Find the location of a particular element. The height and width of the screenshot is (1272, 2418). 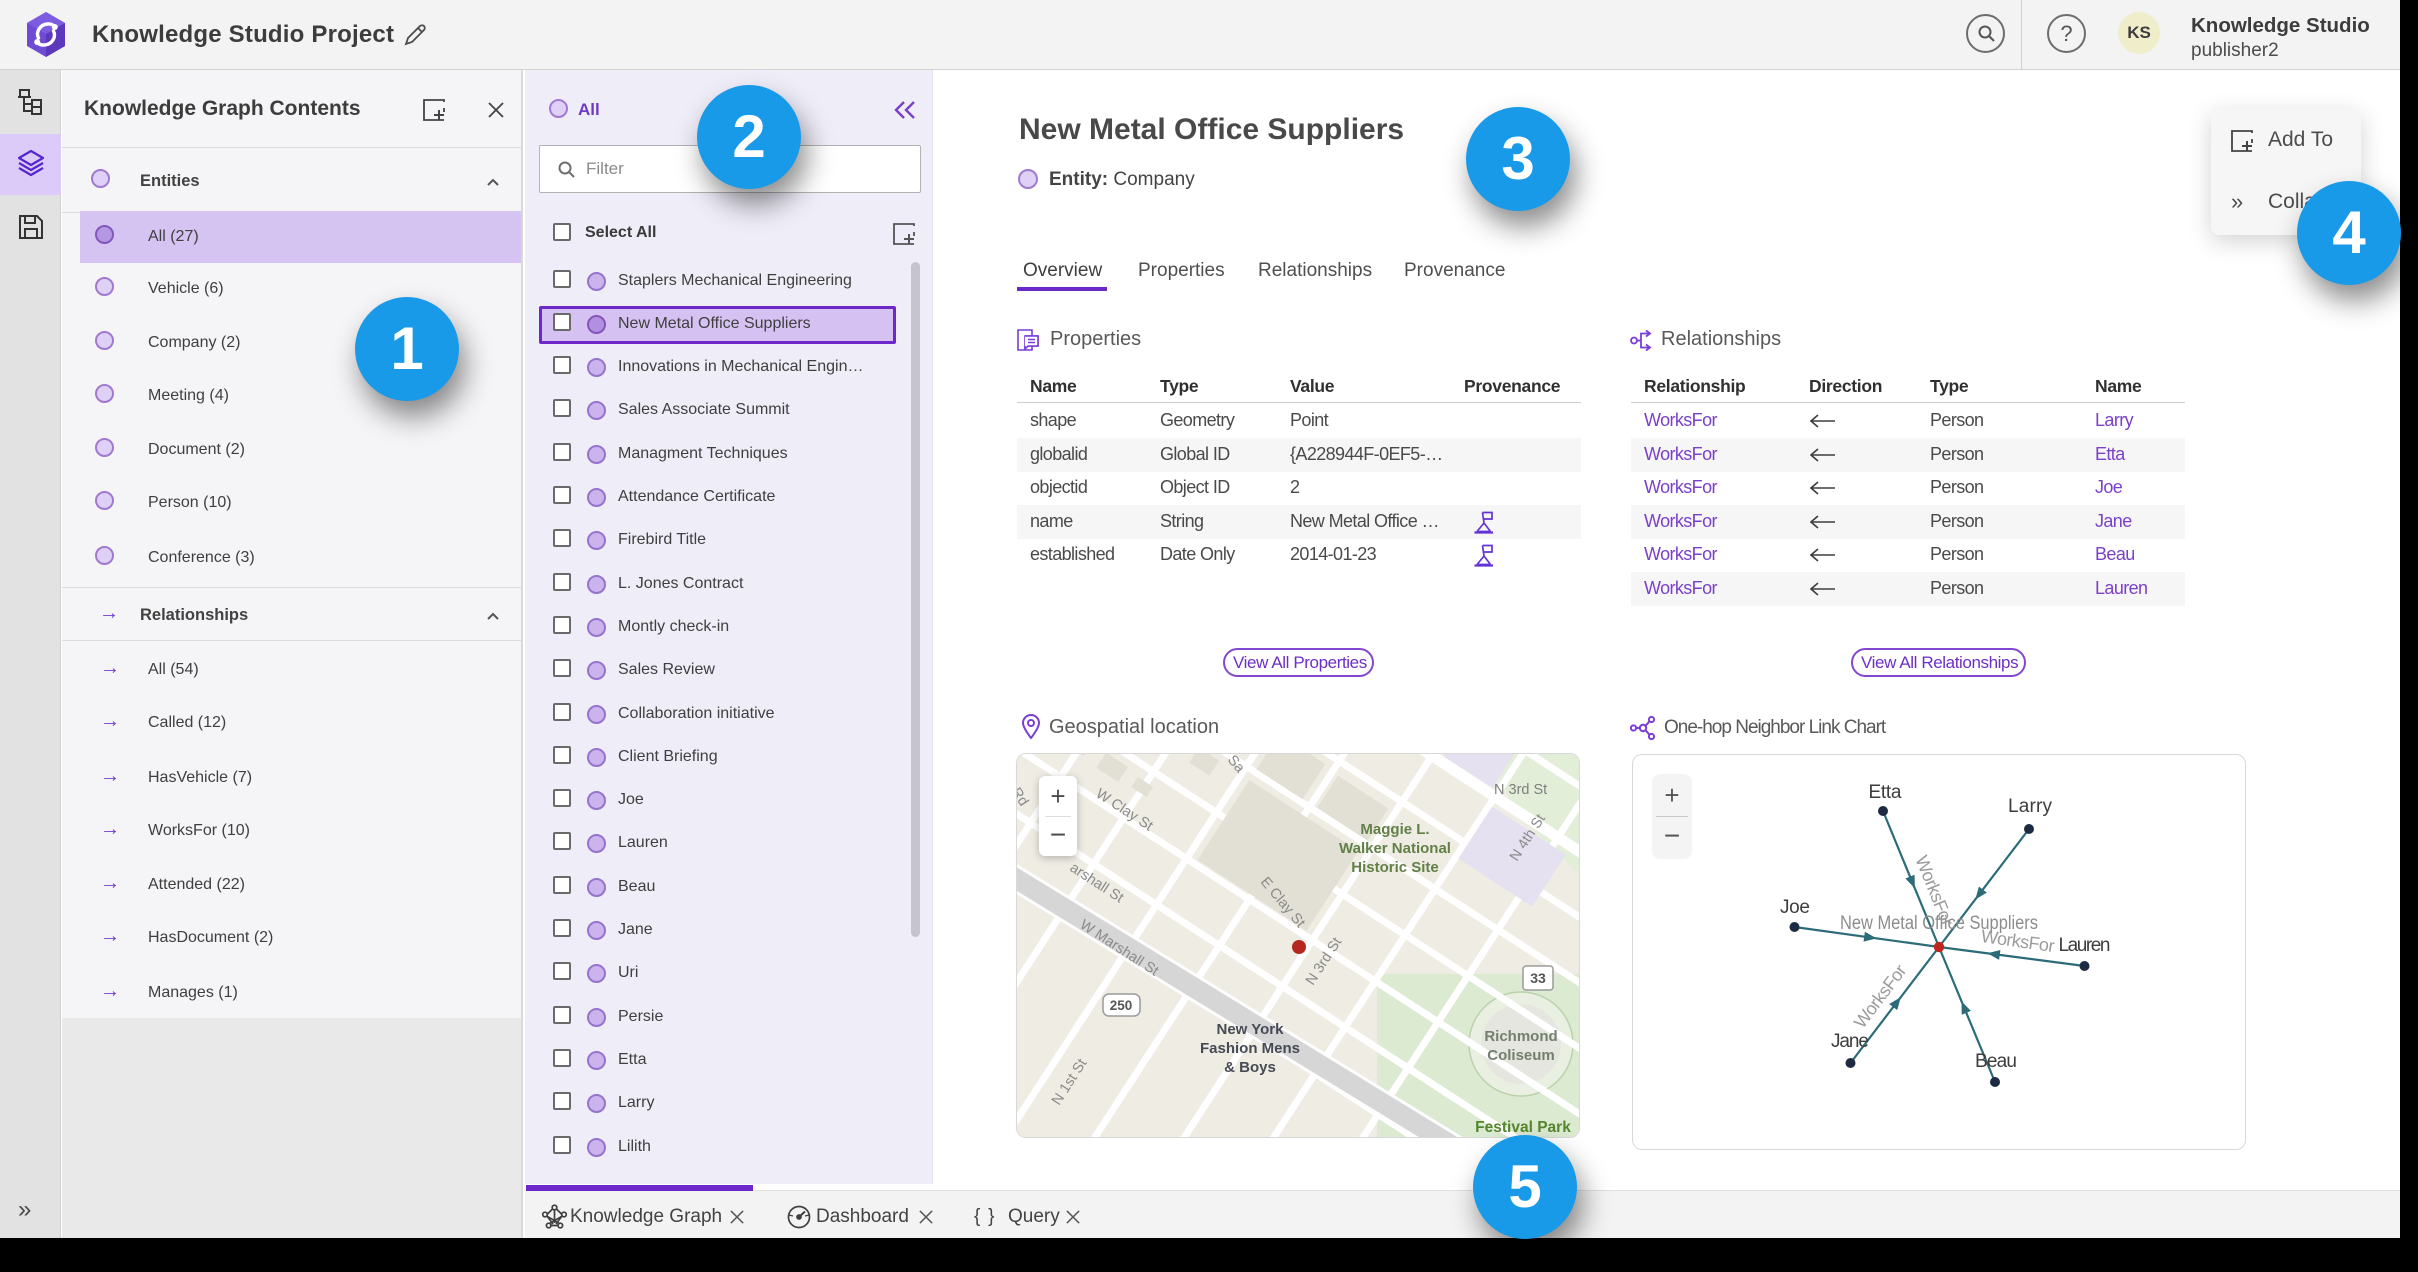

svg-text: Richmond is located at coordinates (1520, 1036).